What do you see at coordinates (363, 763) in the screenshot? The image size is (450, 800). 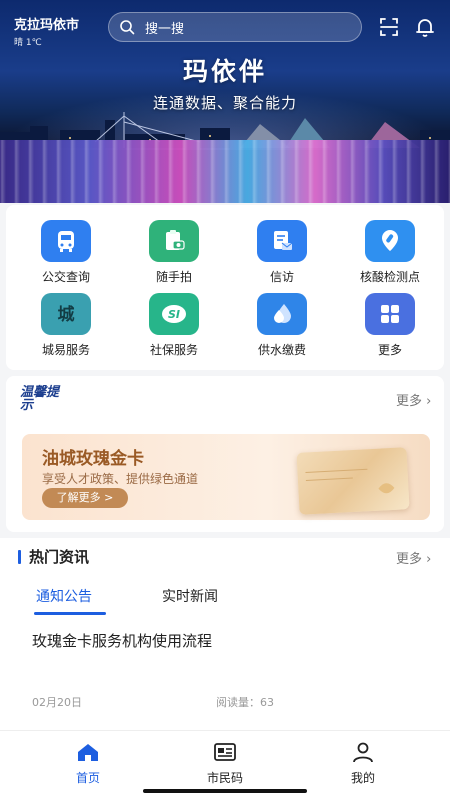 I see `nav-mine: 我的` at bounding box center [363, 763].